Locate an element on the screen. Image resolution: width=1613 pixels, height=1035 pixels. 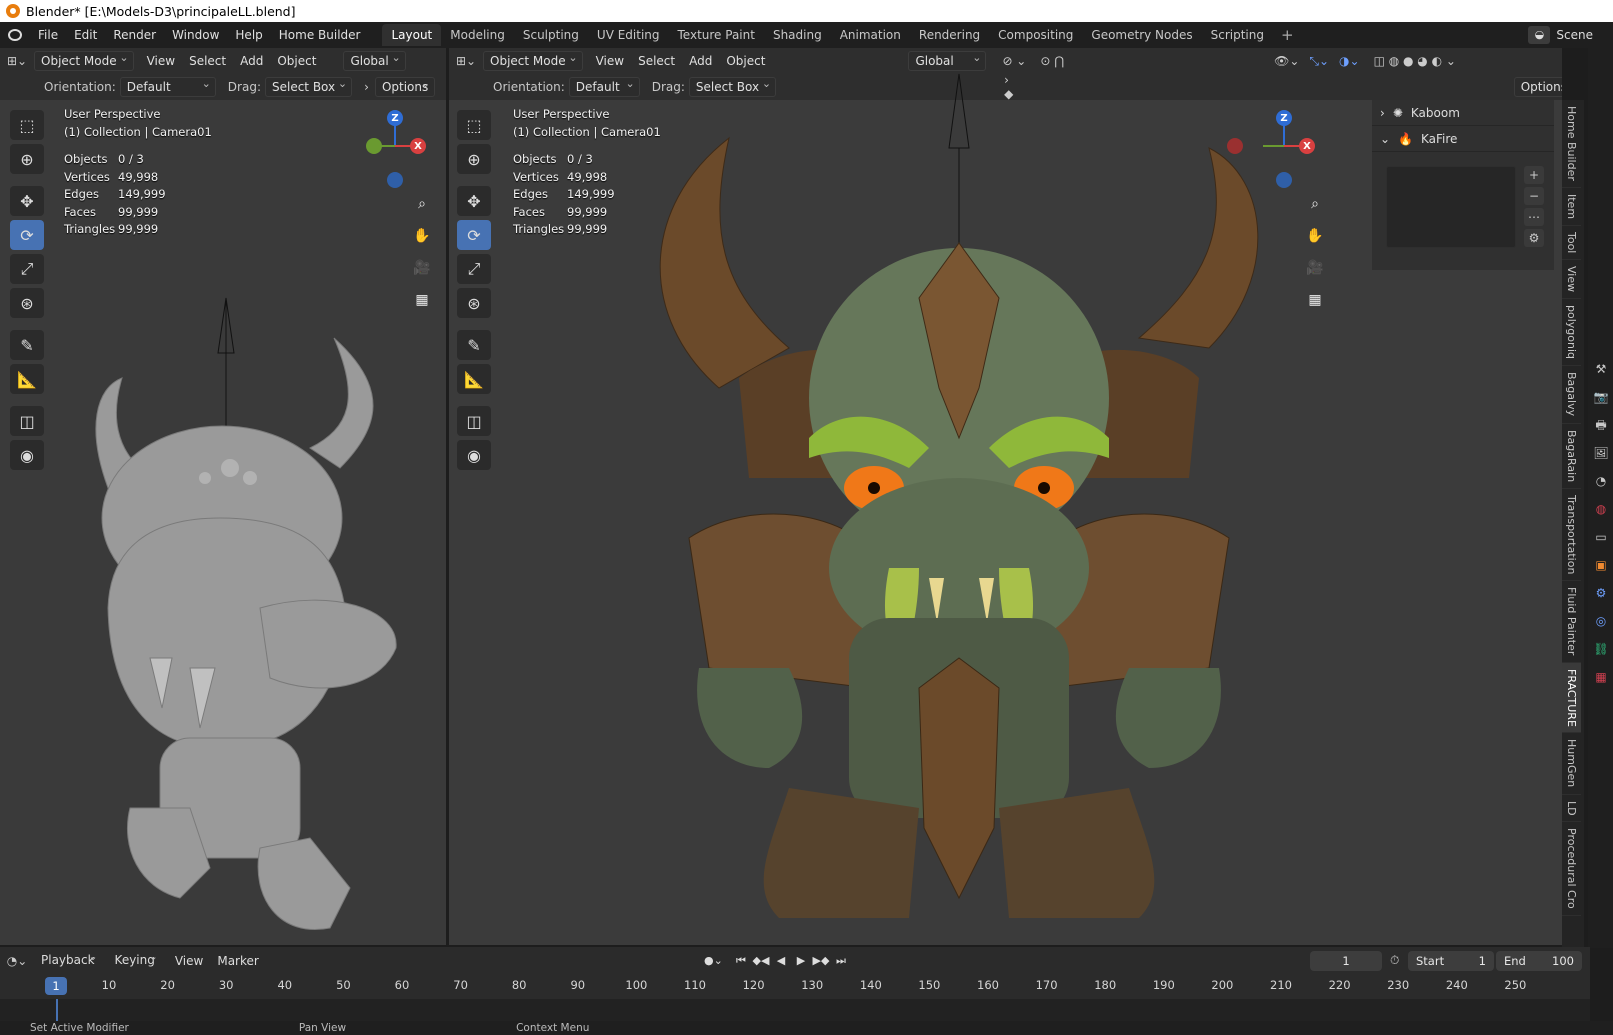
editor-type-icon: ⊞⌄ is located at coordinates (17, 61).